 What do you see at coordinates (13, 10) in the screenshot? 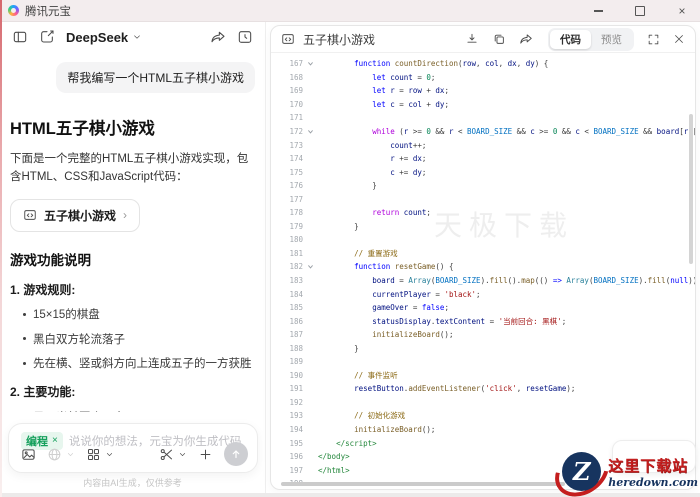
I see `yuanbao-logo` at bounding box center [13, 10].